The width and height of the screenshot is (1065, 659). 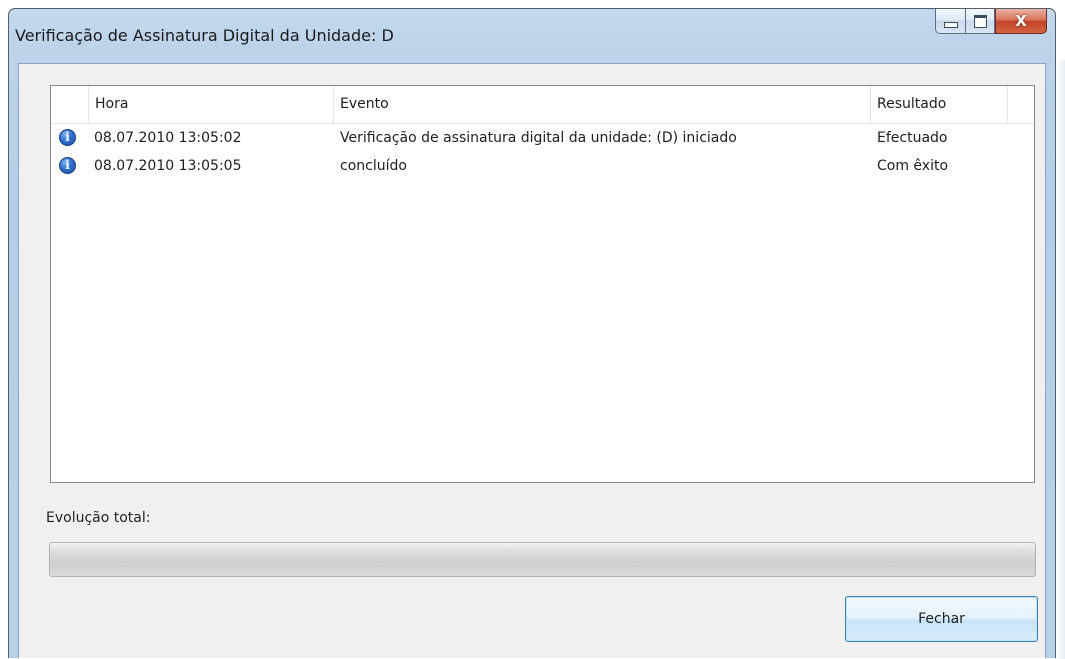 I want to click on close-icon: X, so click(x=1021, y=21).